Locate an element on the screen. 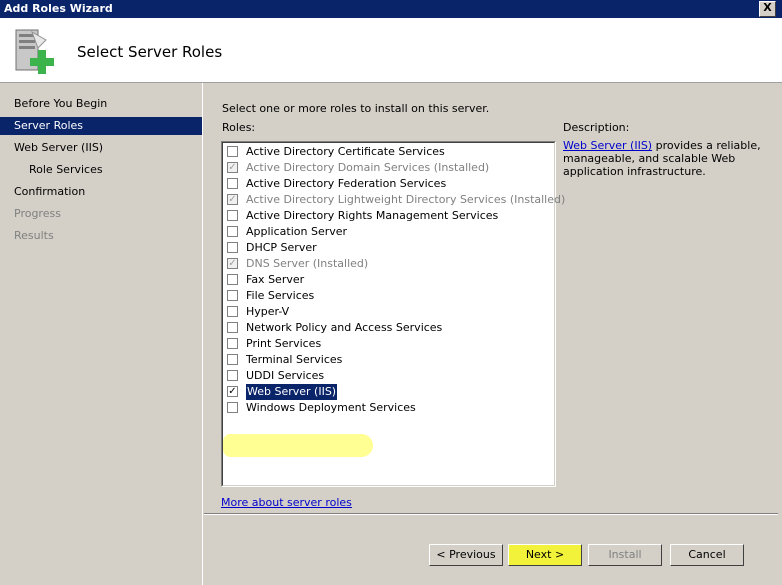 Image resolution: width=782 pixels, height=585 pixels. nav-step-role-services: Role Services is located at coordinates (101, 170).